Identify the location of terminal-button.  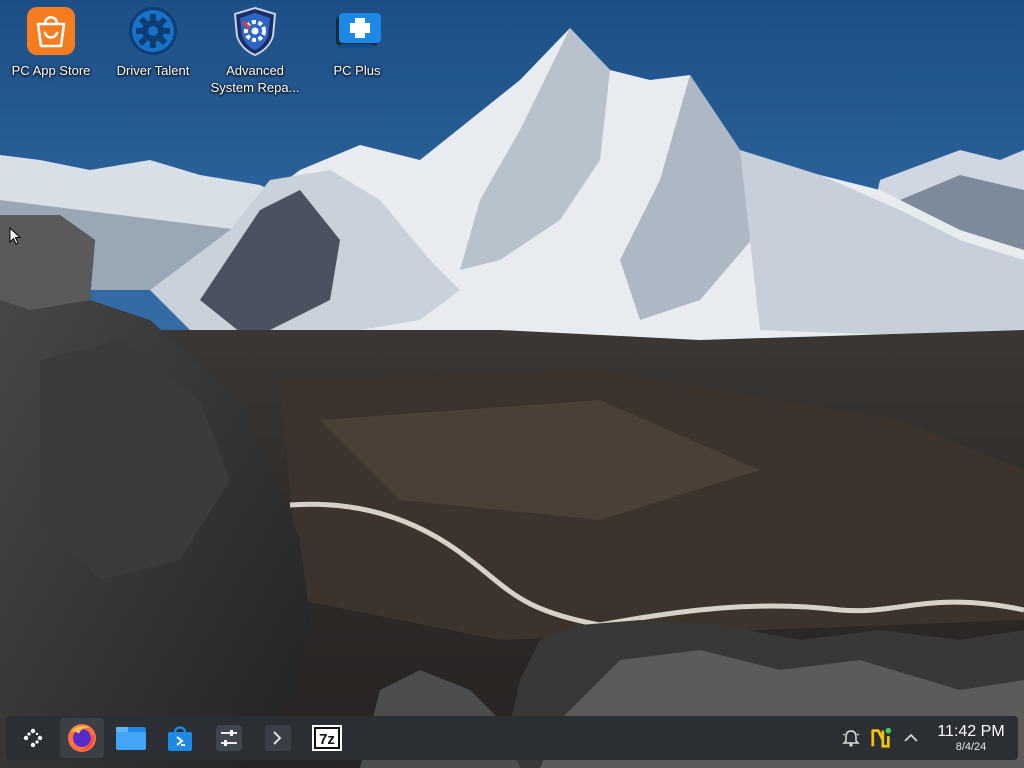
(278, 738).